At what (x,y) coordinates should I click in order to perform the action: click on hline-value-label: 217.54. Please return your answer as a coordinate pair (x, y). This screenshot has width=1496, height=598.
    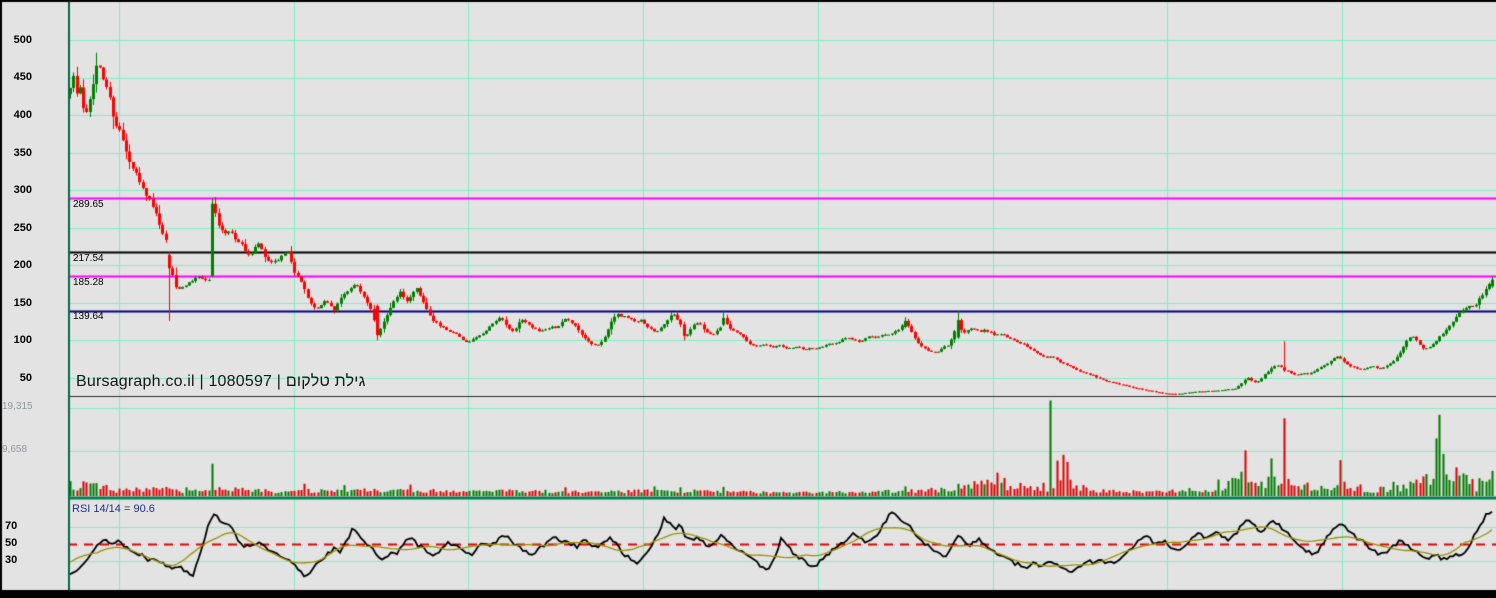
    Looking at the image, I should click on (88, 258).